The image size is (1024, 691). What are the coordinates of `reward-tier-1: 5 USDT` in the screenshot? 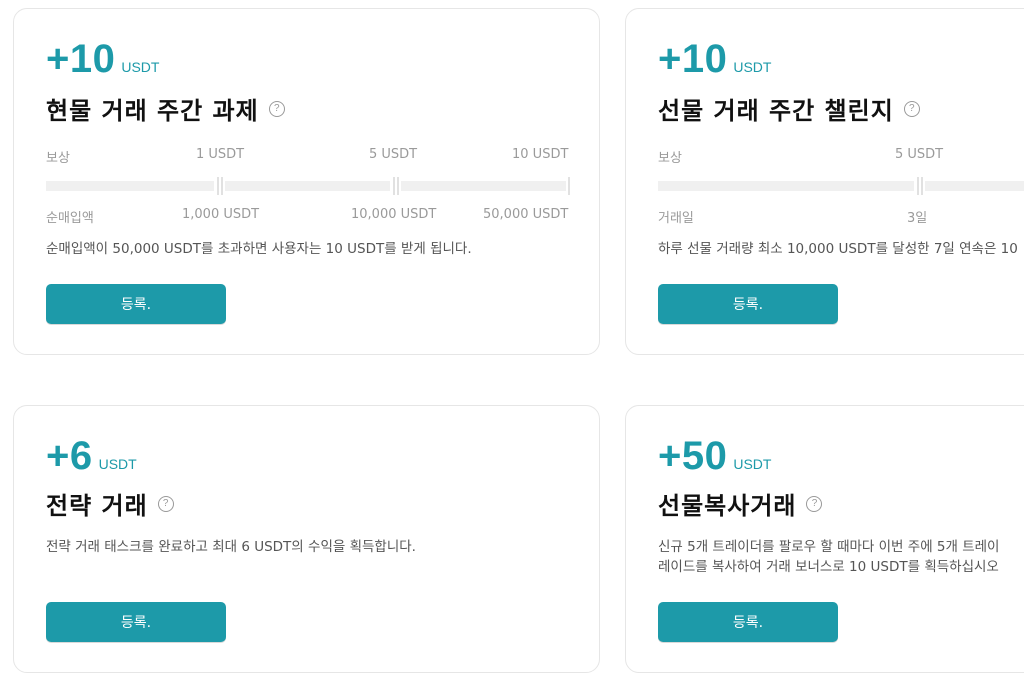 It's located at (919, 154).